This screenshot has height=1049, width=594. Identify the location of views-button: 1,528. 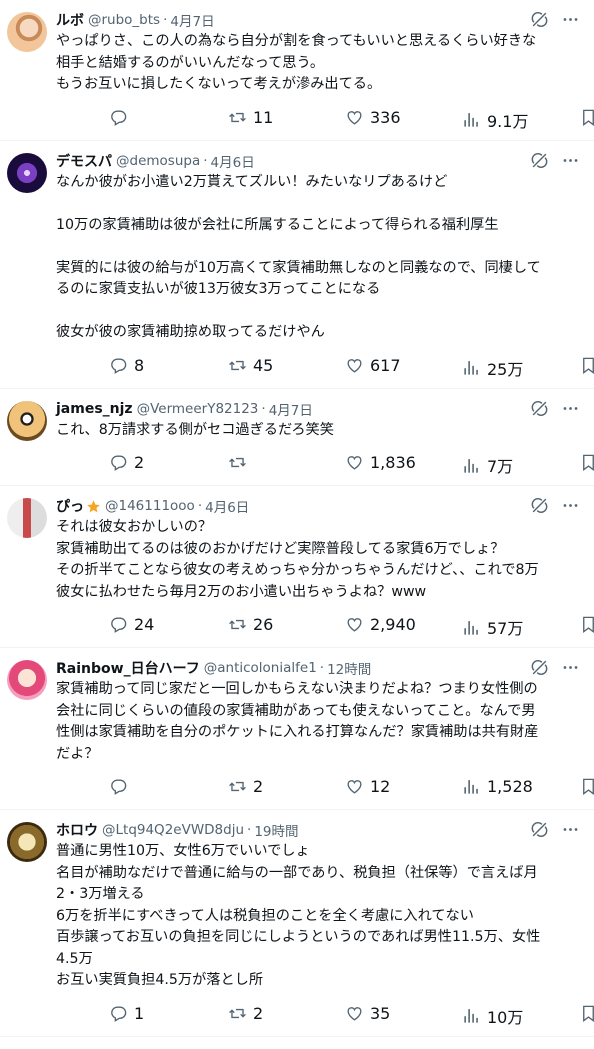
(497, 786).